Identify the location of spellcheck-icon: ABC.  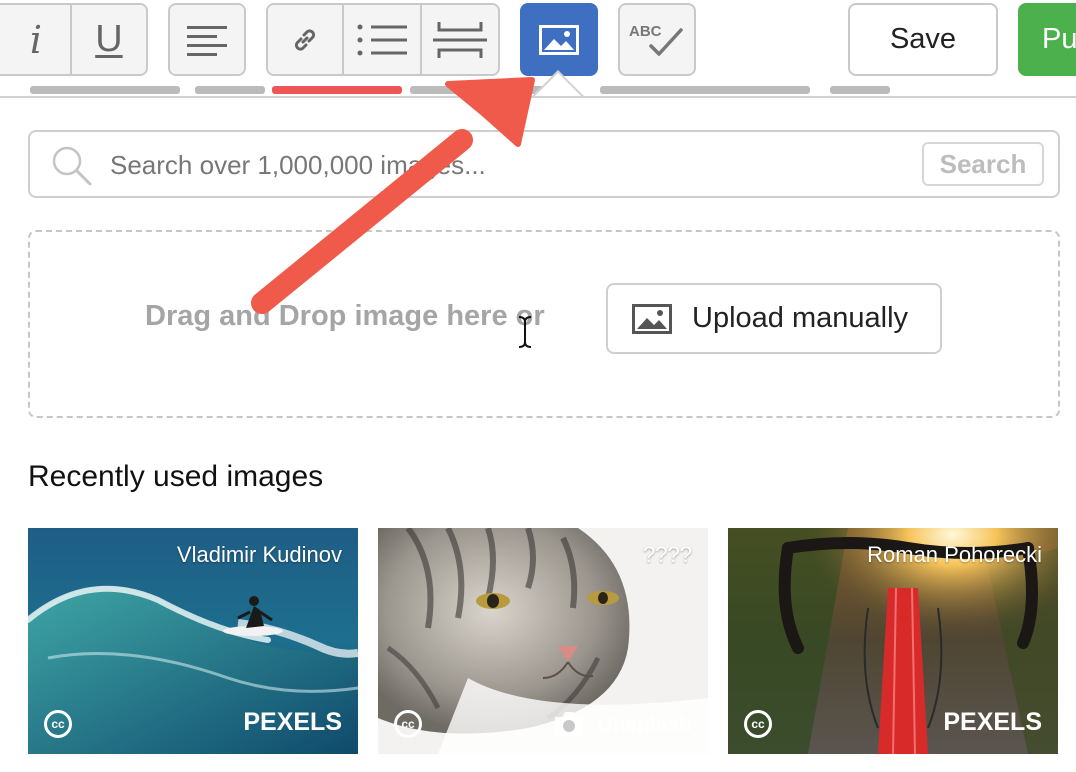
(656, 39).